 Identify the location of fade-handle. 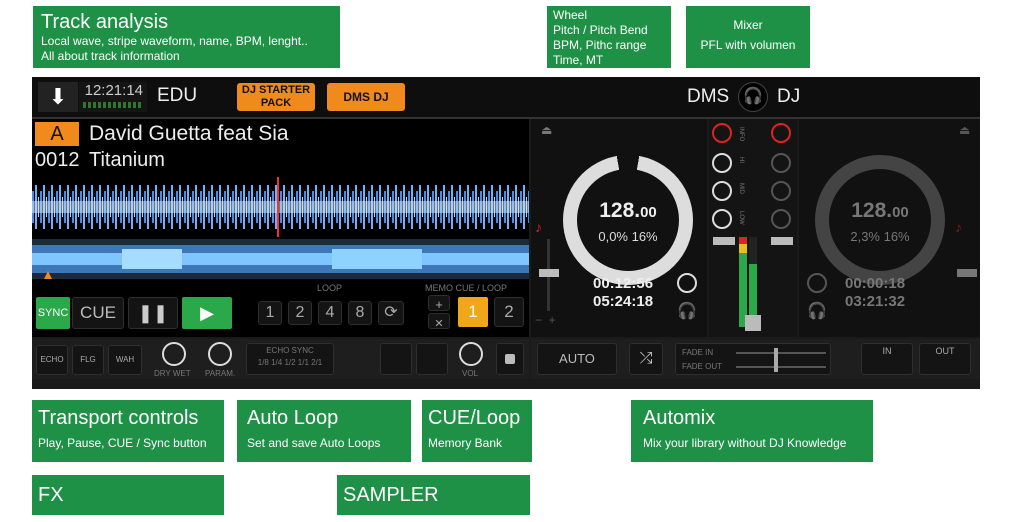
(776, 360).